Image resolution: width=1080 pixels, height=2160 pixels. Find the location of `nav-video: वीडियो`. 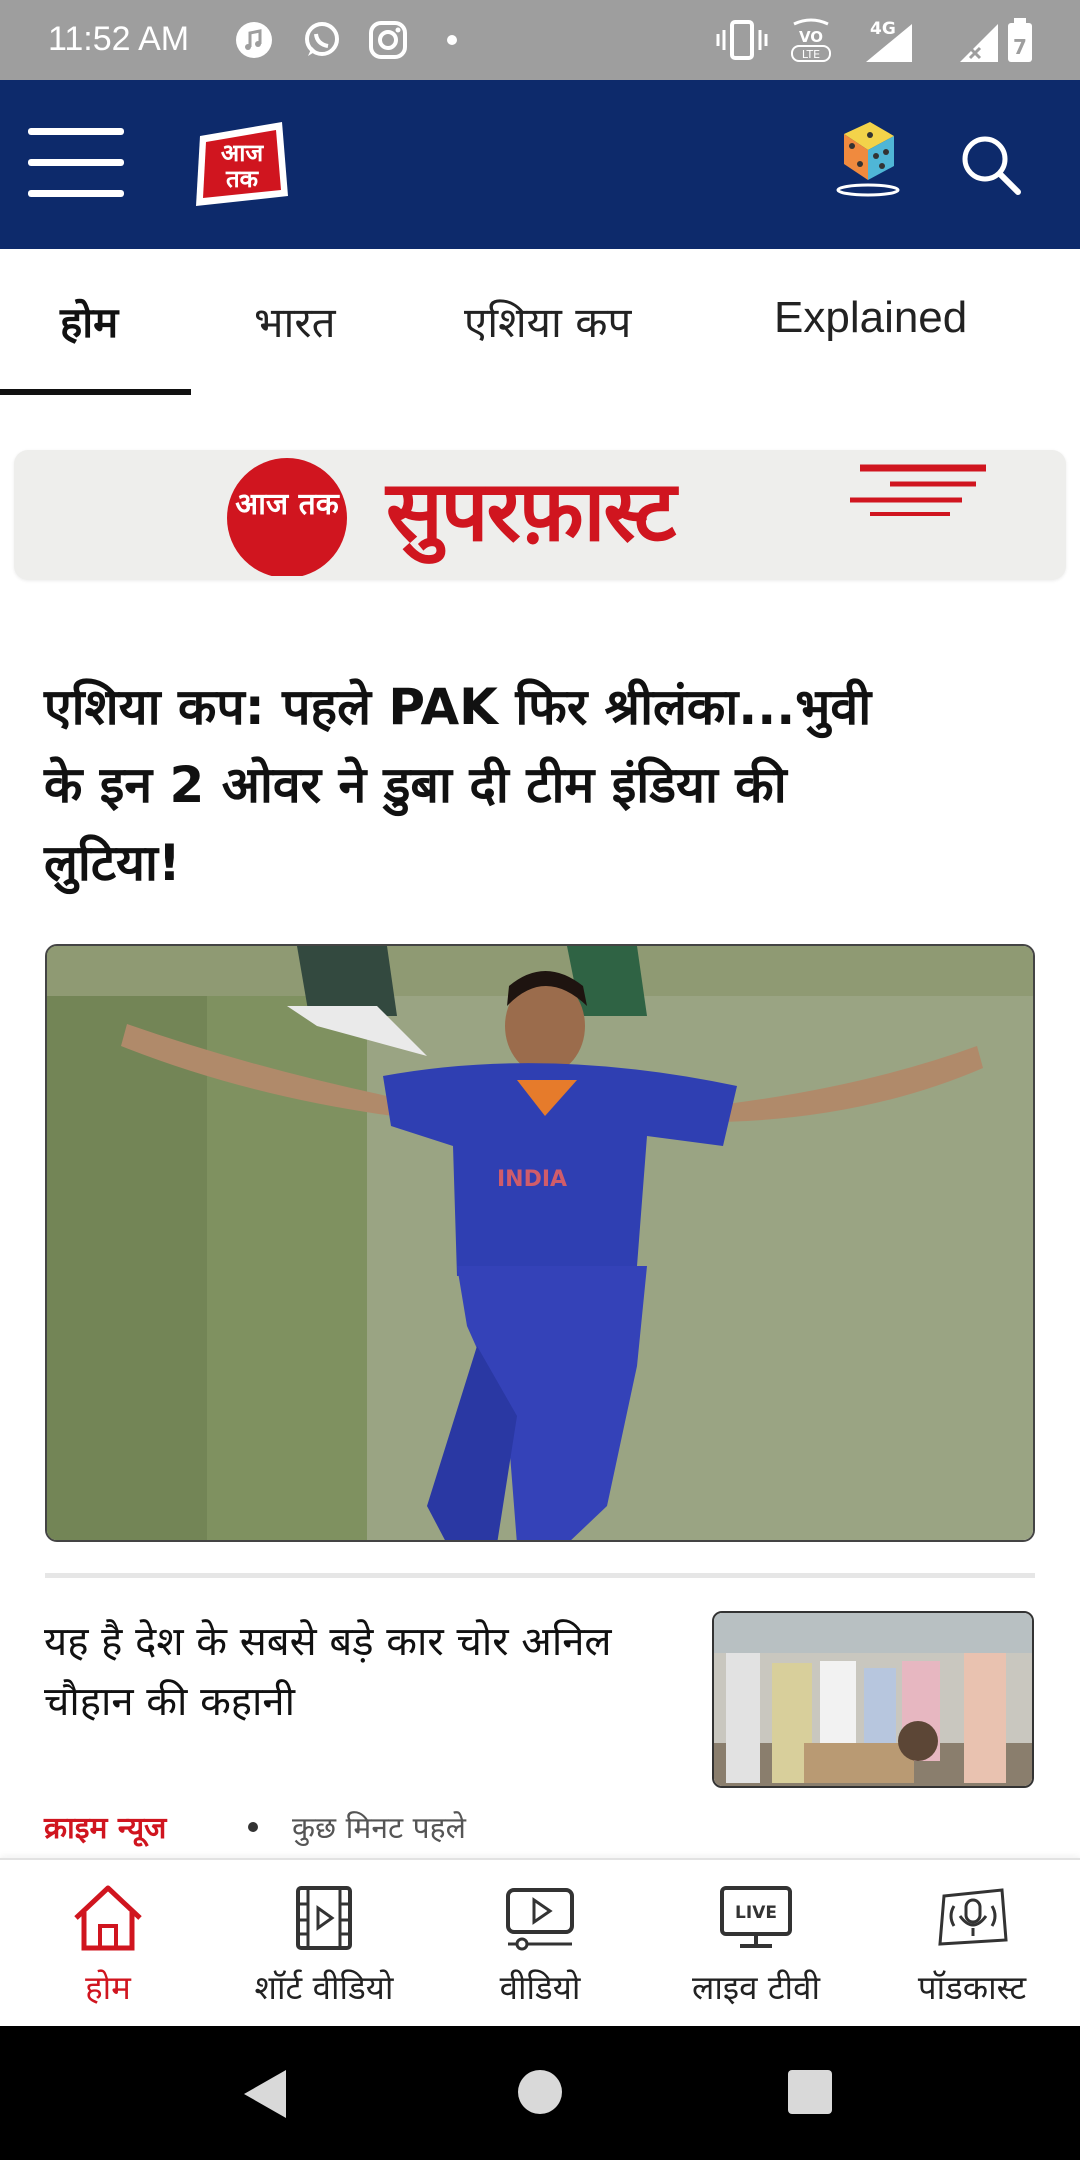

nav-video: वीडियो is located at coordinates (540, 1944).